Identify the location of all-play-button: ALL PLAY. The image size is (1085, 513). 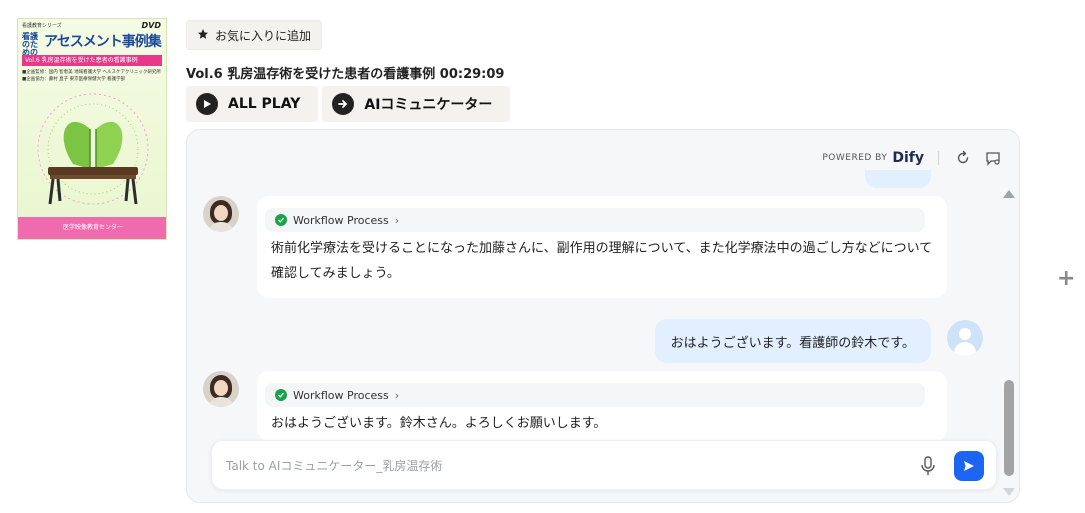
(252, 104).